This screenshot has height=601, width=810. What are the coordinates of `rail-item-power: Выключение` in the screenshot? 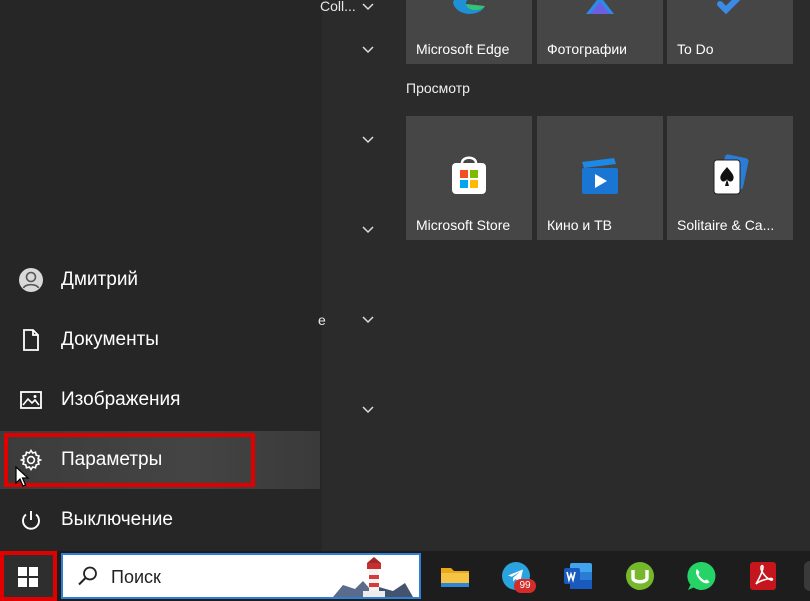 It's located at (160, 520).